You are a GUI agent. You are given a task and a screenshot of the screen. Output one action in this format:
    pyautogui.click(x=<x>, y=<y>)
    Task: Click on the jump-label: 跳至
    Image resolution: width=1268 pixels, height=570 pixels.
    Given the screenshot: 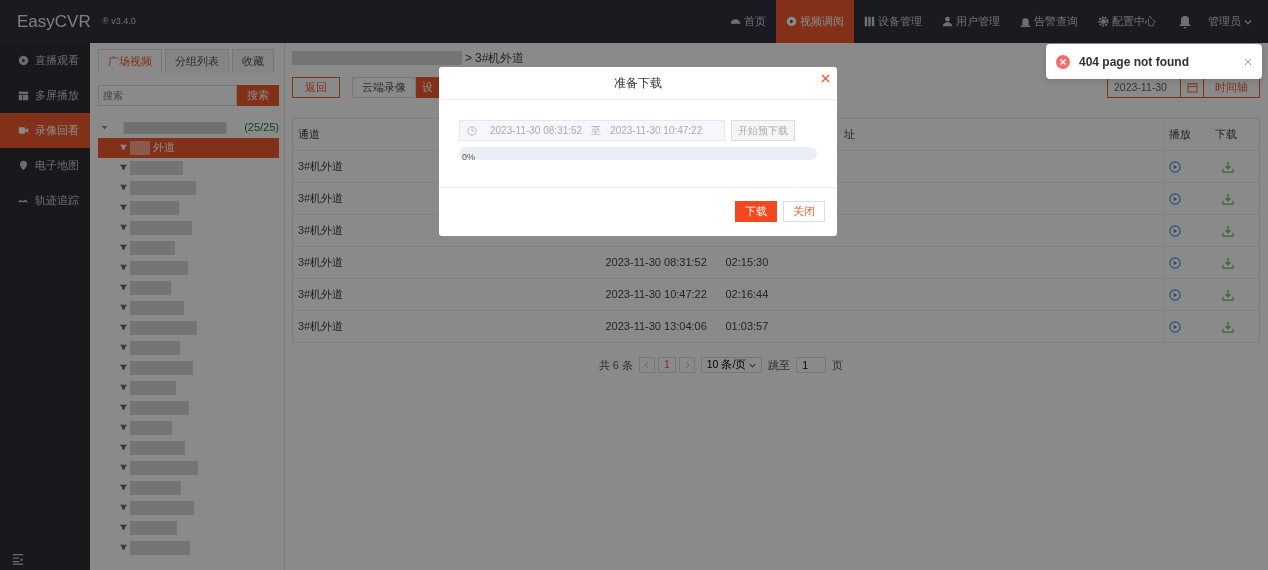 What is the action you would take?
    pyautogui.click(x=779, y=365)
    